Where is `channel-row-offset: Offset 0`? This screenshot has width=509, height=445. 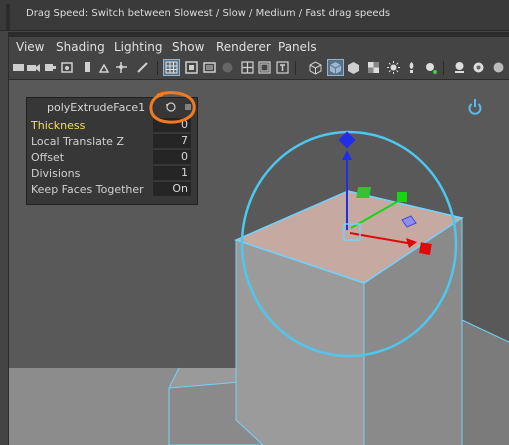 channel-row-offset: Offset 0 is located at coordinates (112, 157).